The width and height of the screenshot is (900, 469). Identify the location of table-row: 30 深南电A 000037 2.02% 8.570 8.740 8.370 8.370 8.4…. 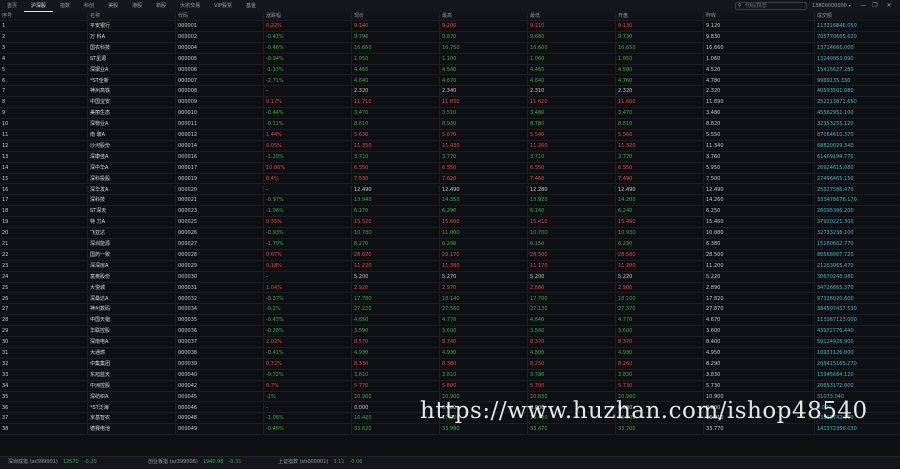
(450, 342).